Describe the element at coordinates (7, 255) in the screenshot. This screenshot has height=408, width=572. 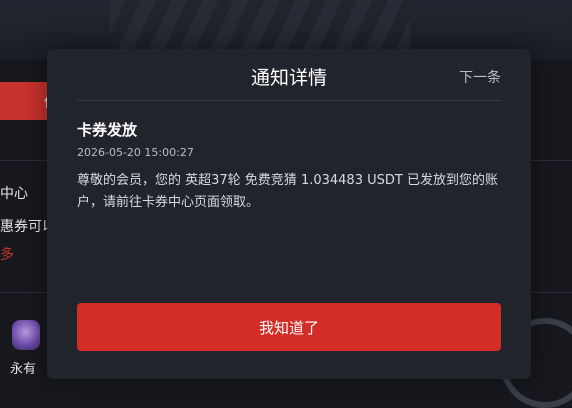
I see `background-text-more: 多` at that location.